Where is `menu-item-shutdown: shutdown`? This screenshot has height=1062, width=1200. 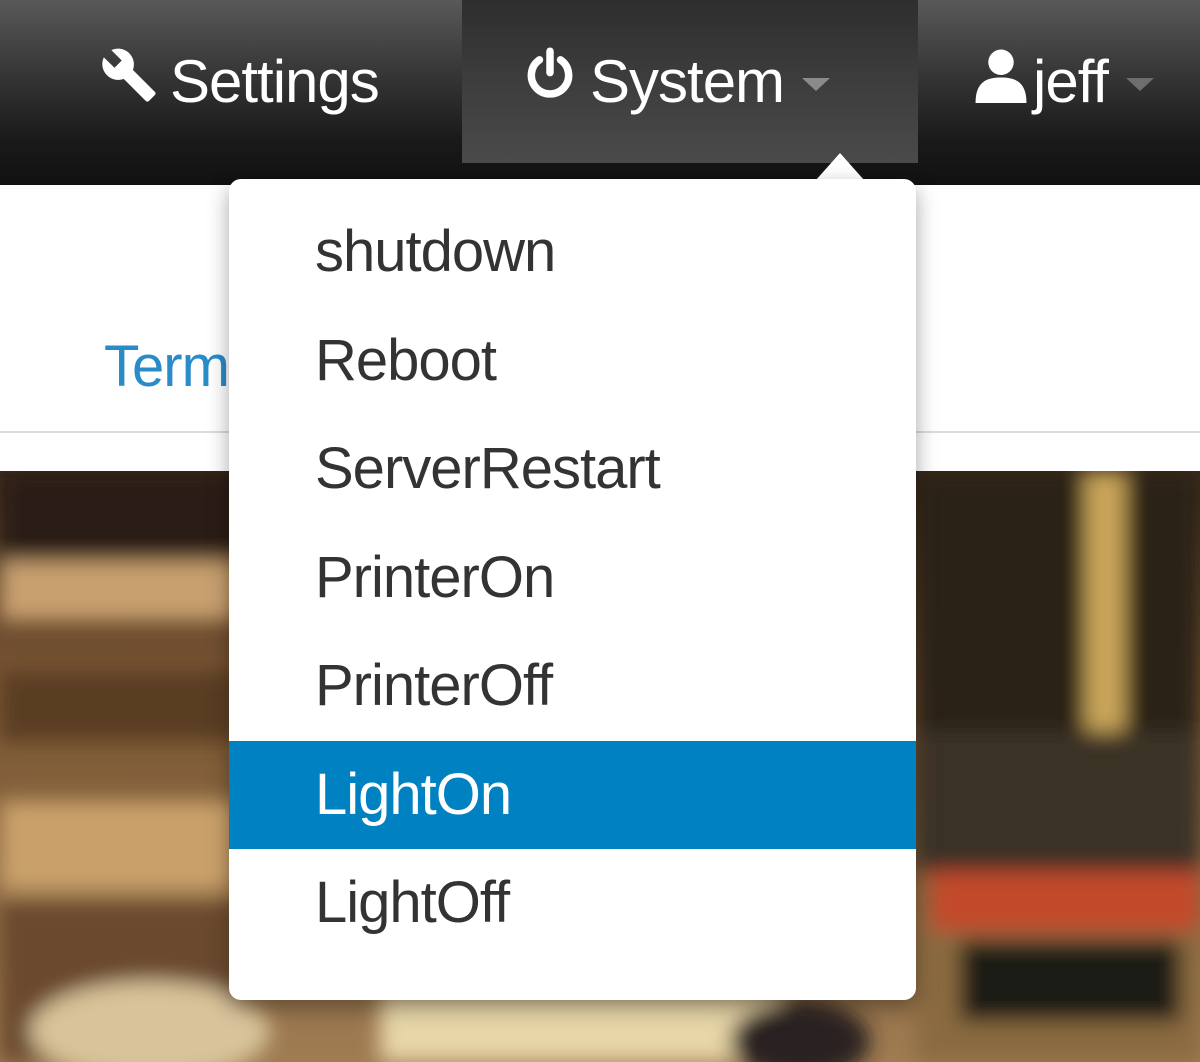 menu-item-shutdown: shutdown is located at coordinates (572, 252).